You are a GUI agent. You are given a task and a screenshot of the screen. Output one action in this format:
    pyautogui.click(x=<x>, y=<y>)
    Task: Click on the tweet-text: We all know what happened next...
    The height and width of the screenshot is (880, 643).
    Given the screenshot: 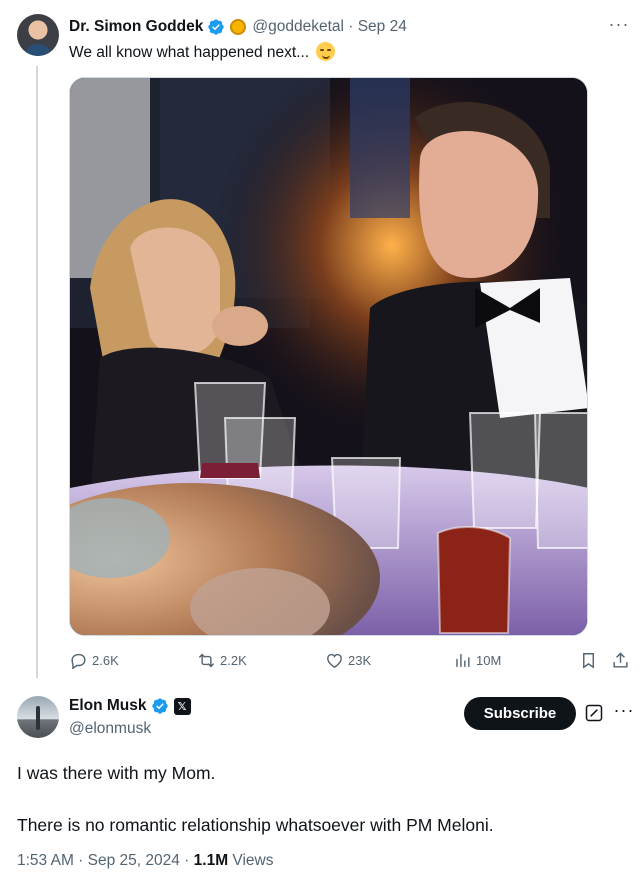 What is the action you would take?
    pyautogui.click(x=202, y=52)
    